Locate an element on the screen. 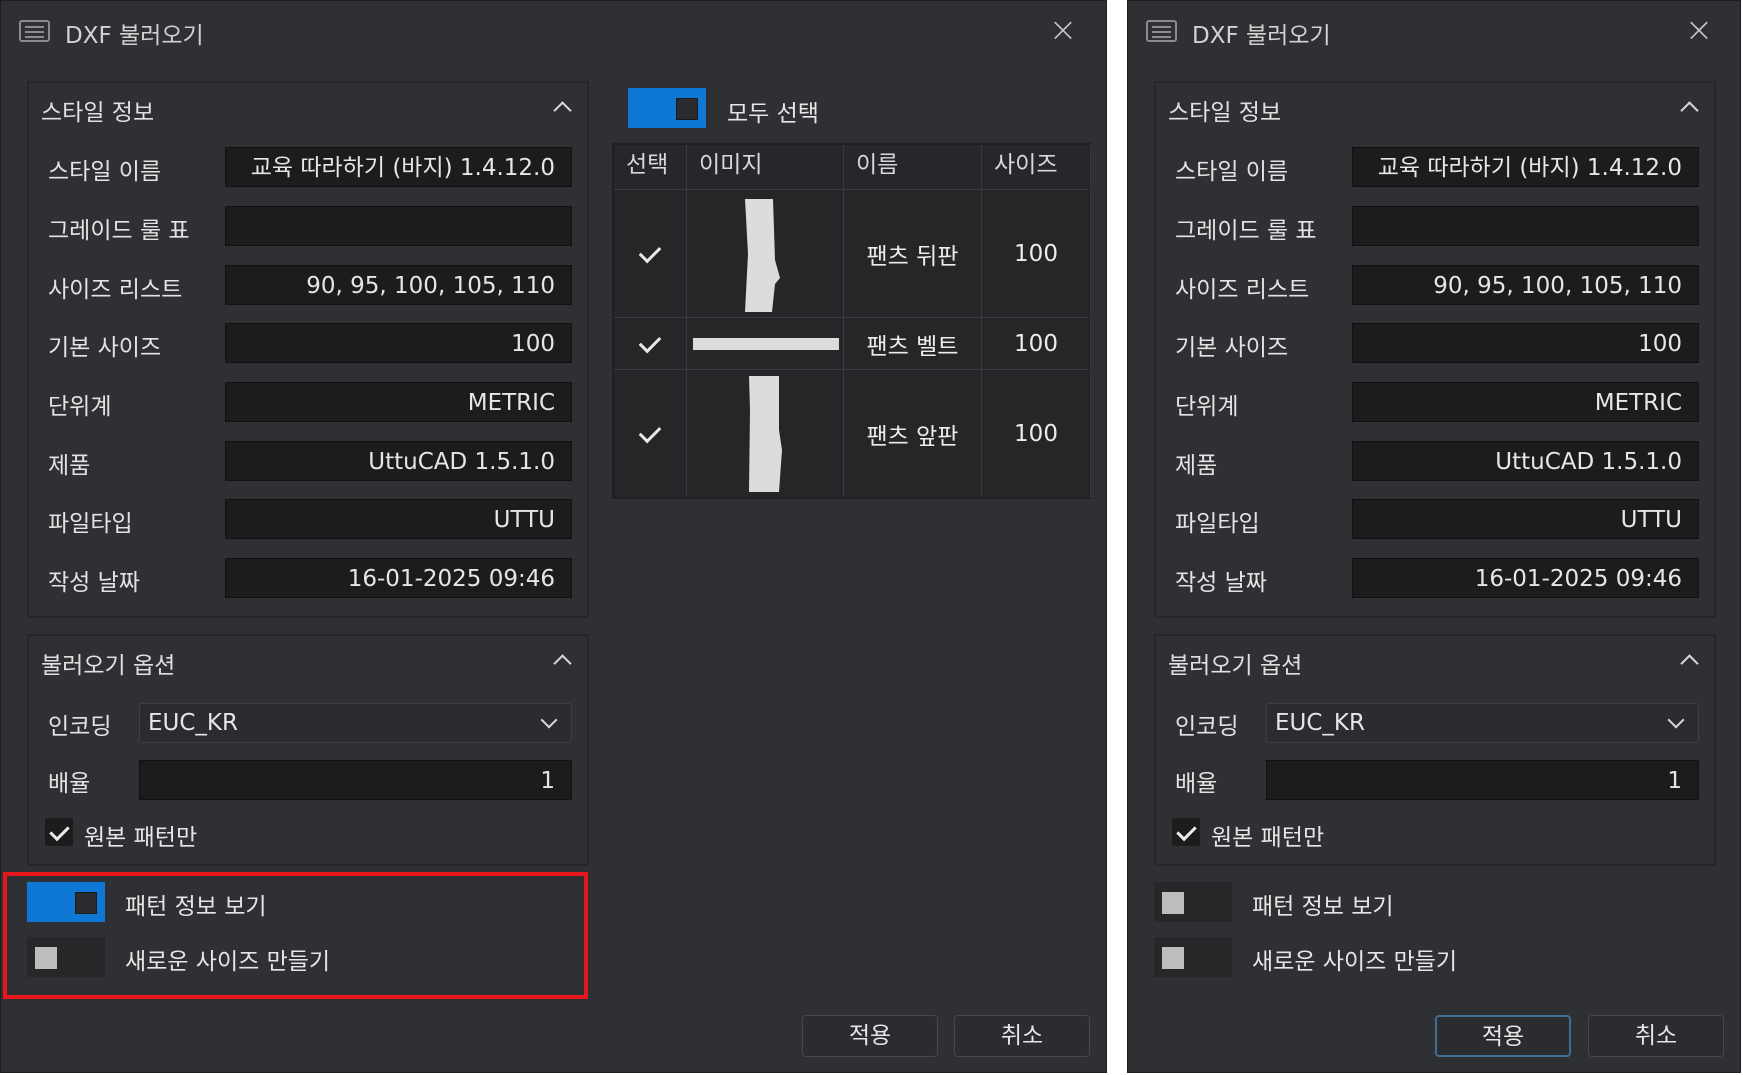 The height and width of the screenshot is (1075, 1743). table-header: 선택 이미지 이름 사이즈 is located at coordinates (852, 167).